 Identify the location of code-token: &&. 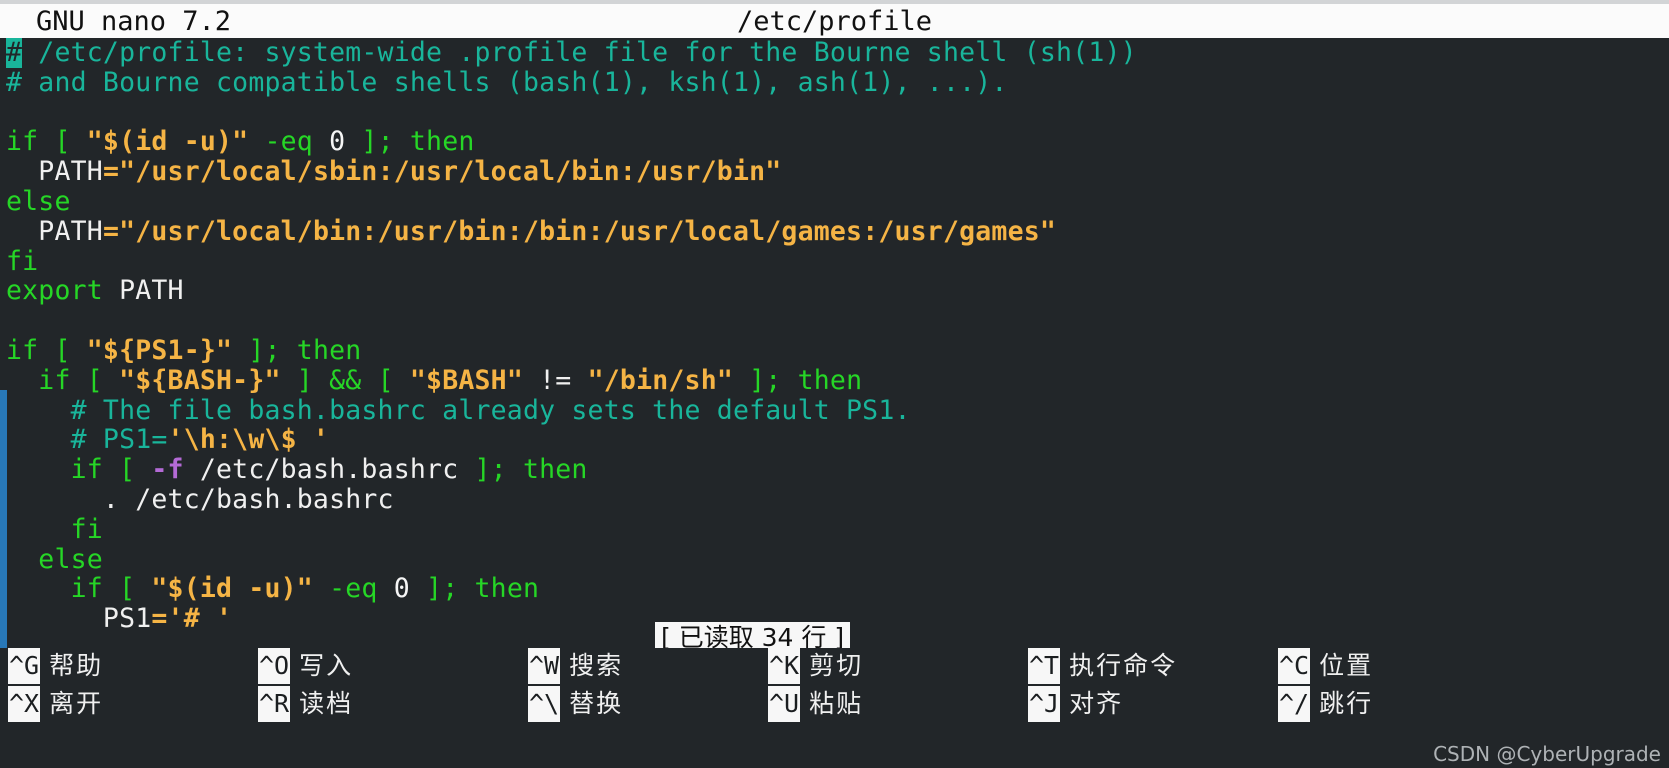
(353, 380).